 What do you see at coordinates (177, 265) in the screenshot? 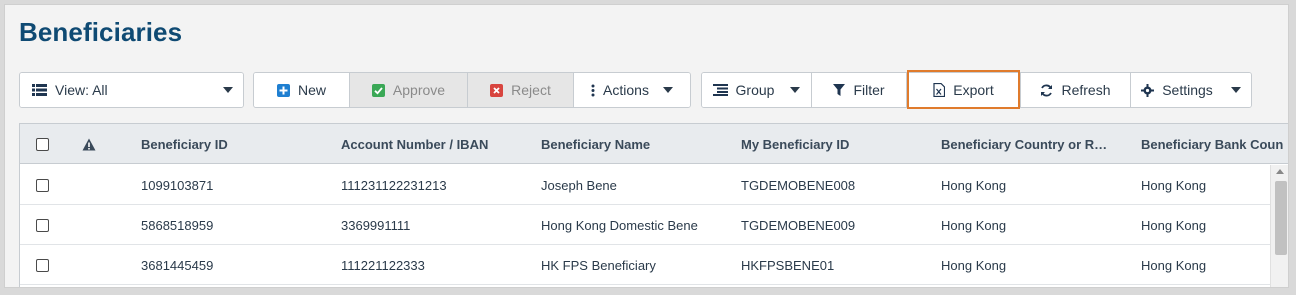
I see `beneficiary-id-cell: 3681445459` at bounding box center [177, 265].